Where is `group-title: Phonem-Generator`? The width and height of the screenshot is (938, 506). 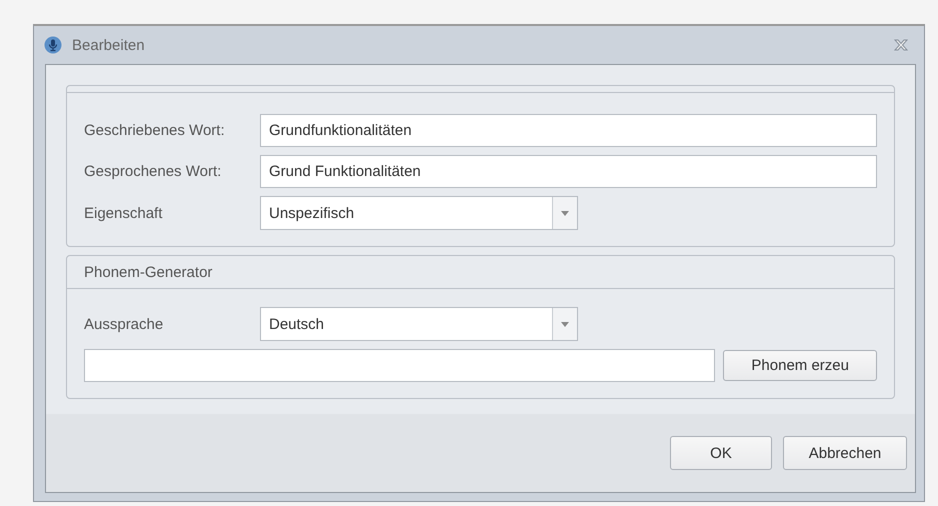
group-title: Phonem-Generator is located at coordinates (148, 272).